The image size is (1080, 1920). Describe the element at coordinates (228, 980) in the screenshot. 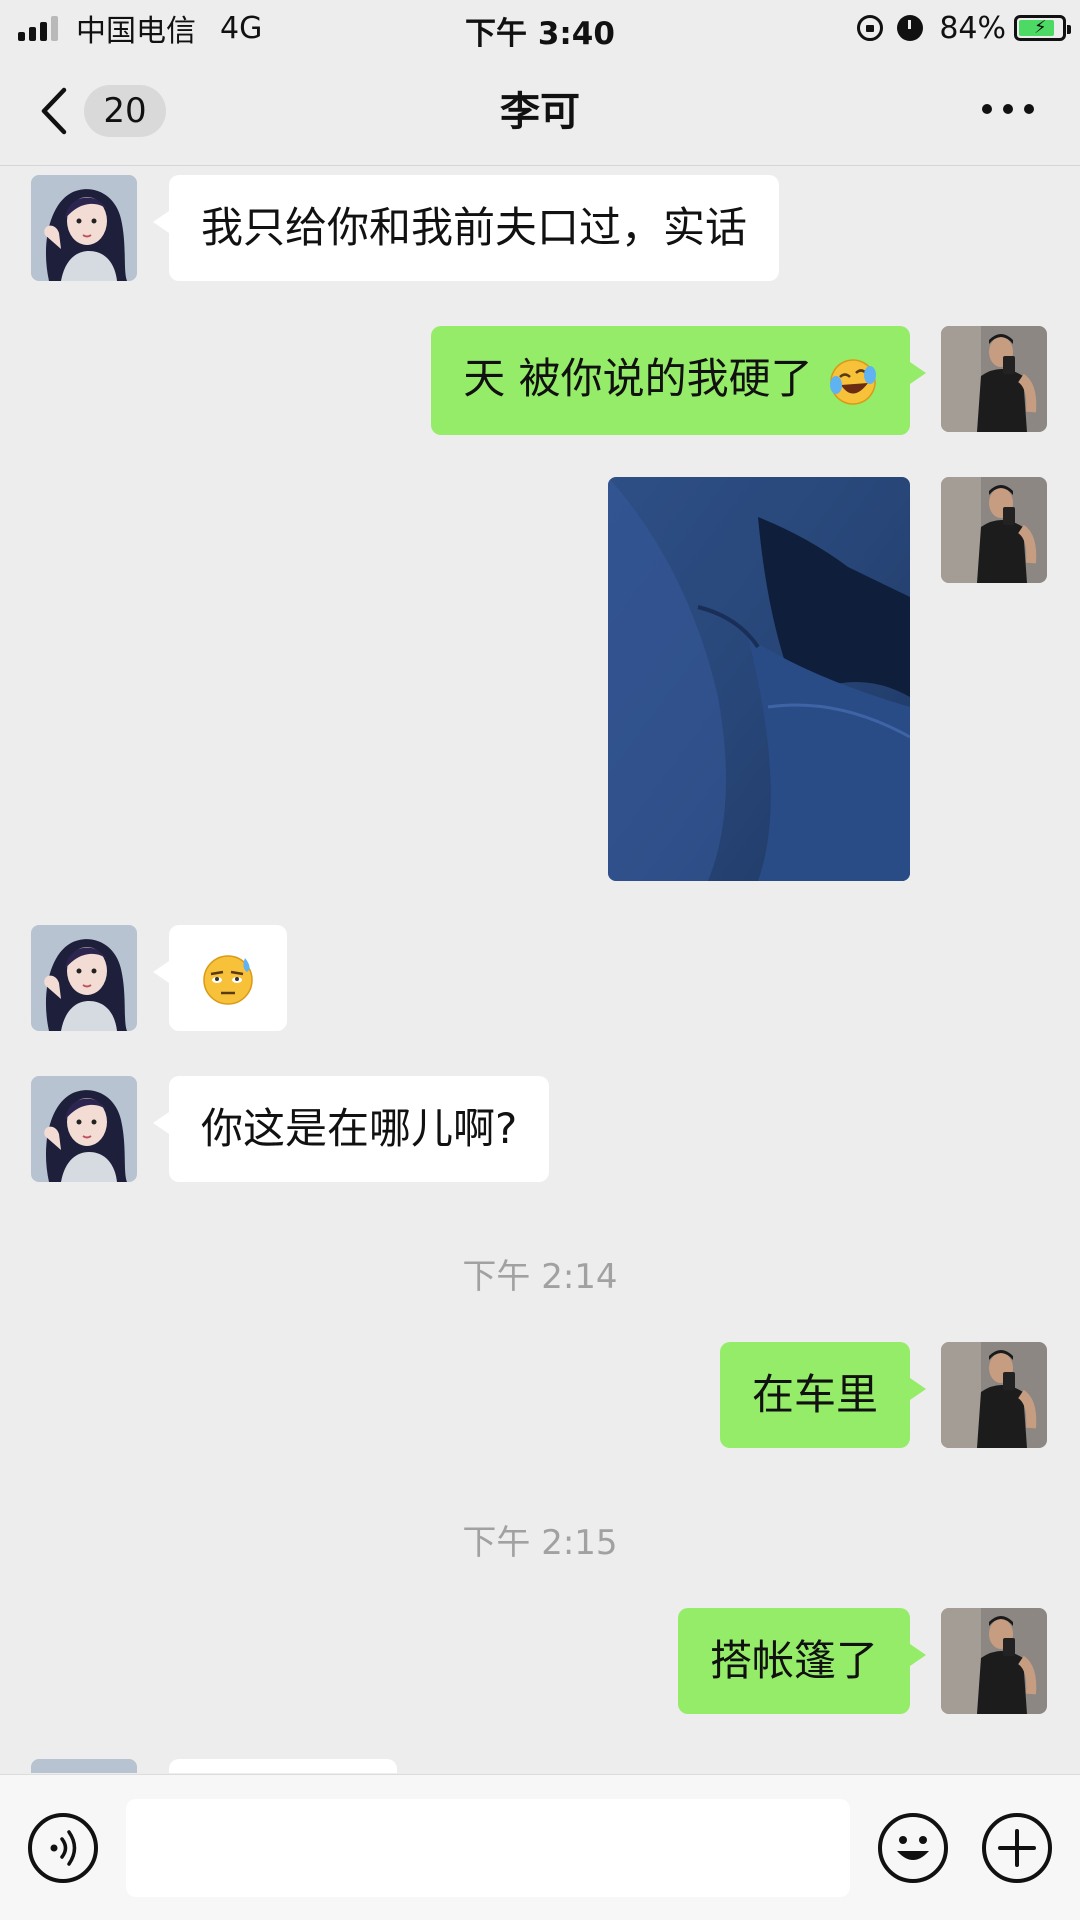

I see `sweat-eyeroll-emoji-icon` at that location.